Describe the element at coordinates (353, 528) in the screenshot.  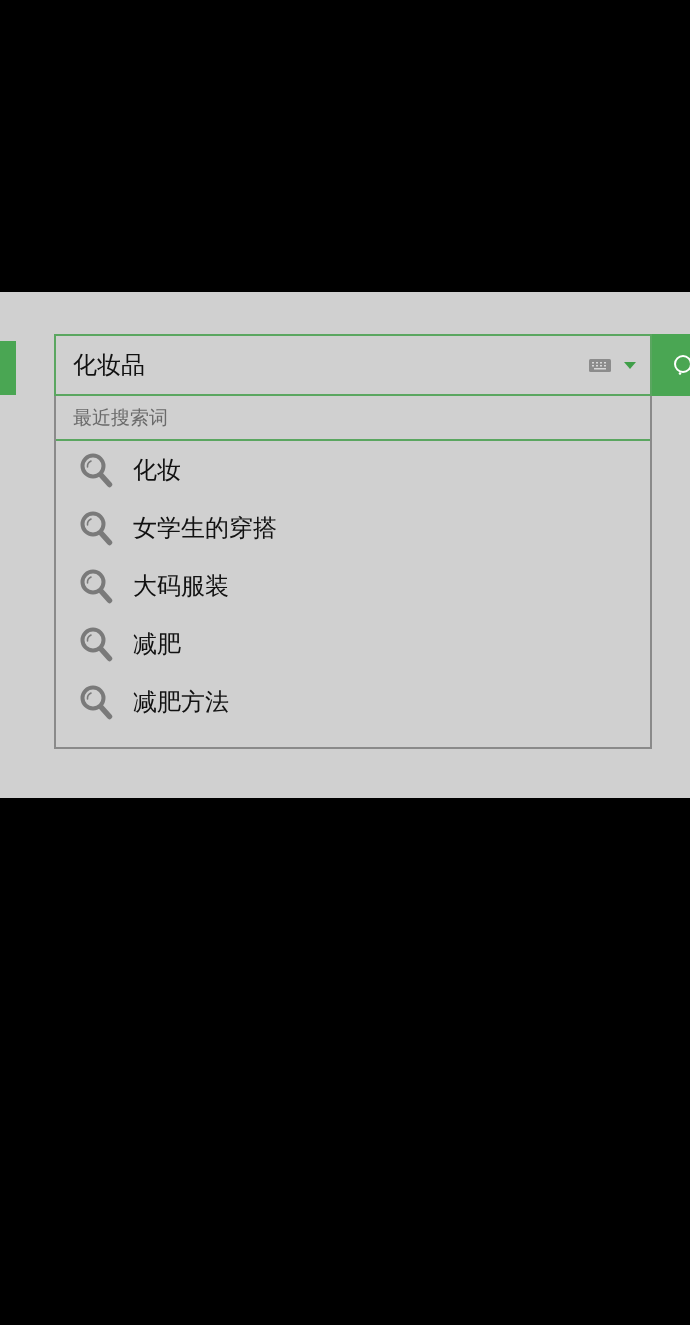
I see `history-item: 女学生的穿搭` at that location.